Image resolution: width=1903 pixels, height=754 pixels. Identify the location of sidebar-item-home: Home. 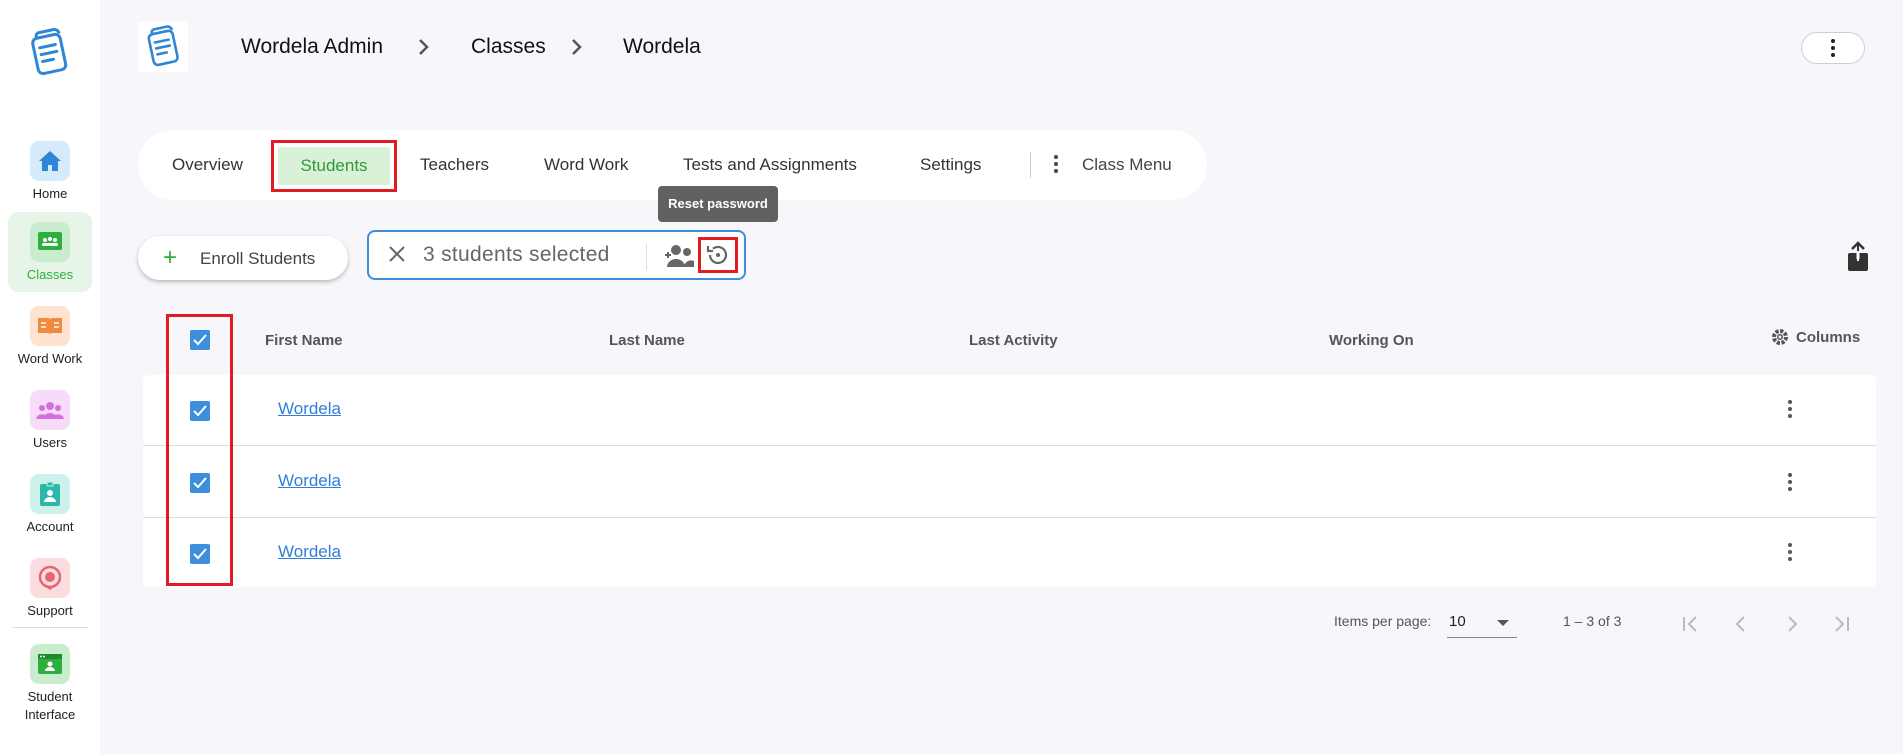
(50, 171).